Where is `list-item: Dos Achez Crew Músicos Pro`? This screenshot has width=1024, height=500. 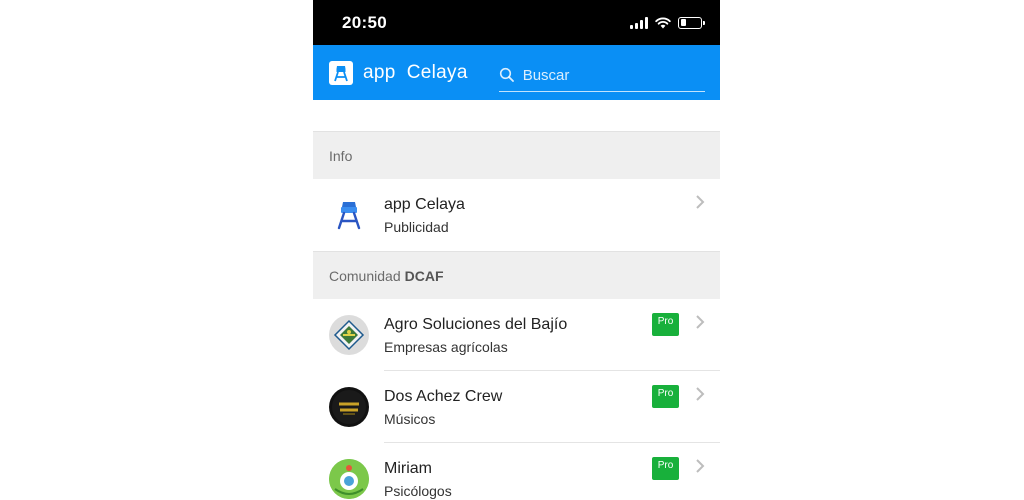 list-item: Dos Achez Crew Músicos Pro is located at coordinates (516, 407).